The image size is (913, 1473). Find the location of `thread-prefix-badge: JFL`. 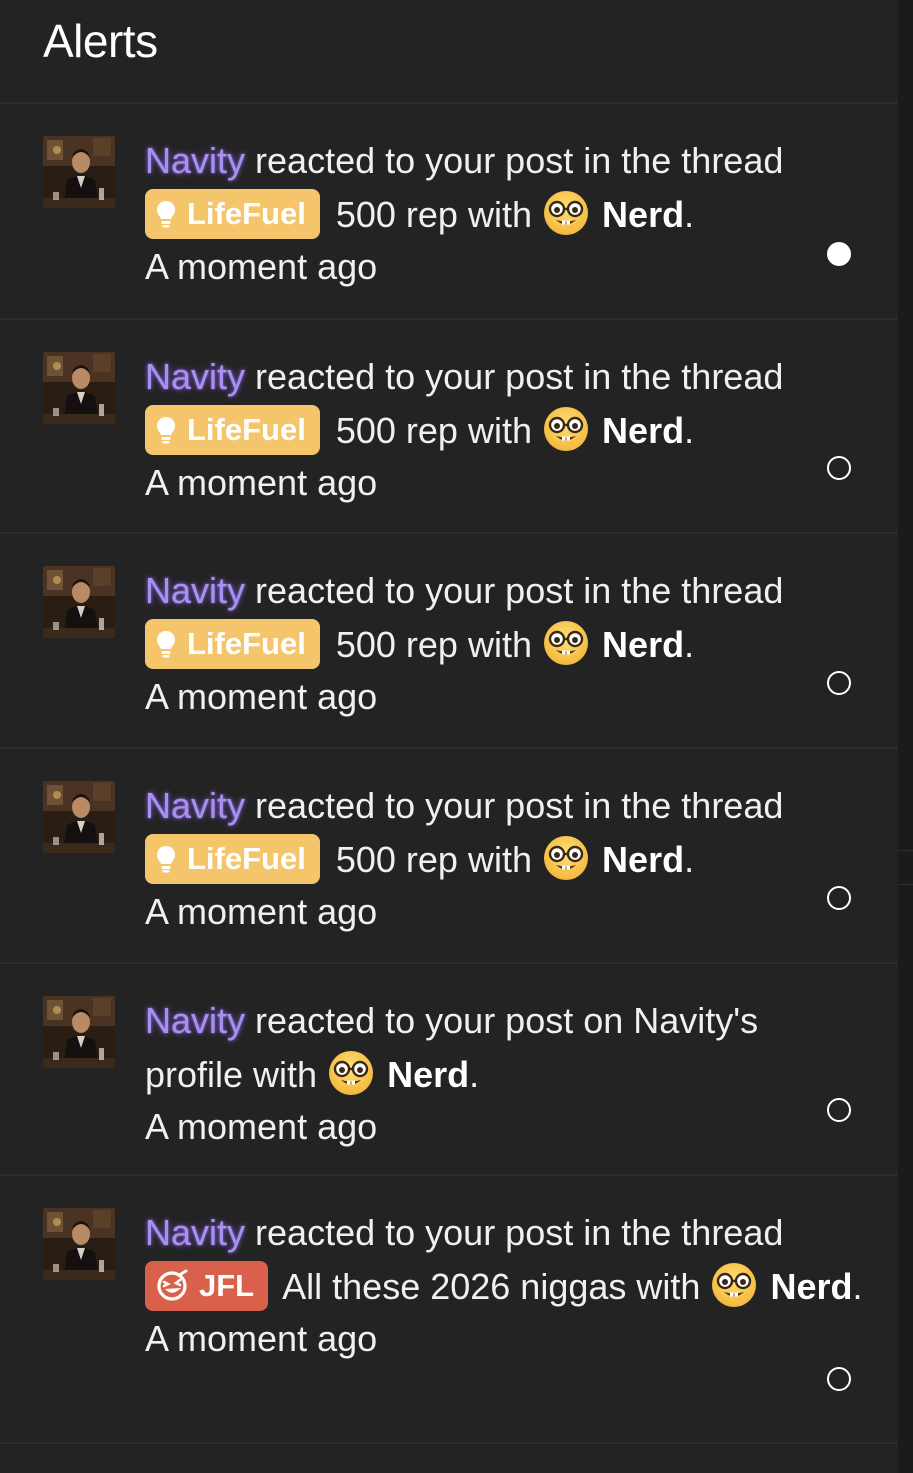

thread-prefix-badge: JFL is located at coordinates (207, 1286).